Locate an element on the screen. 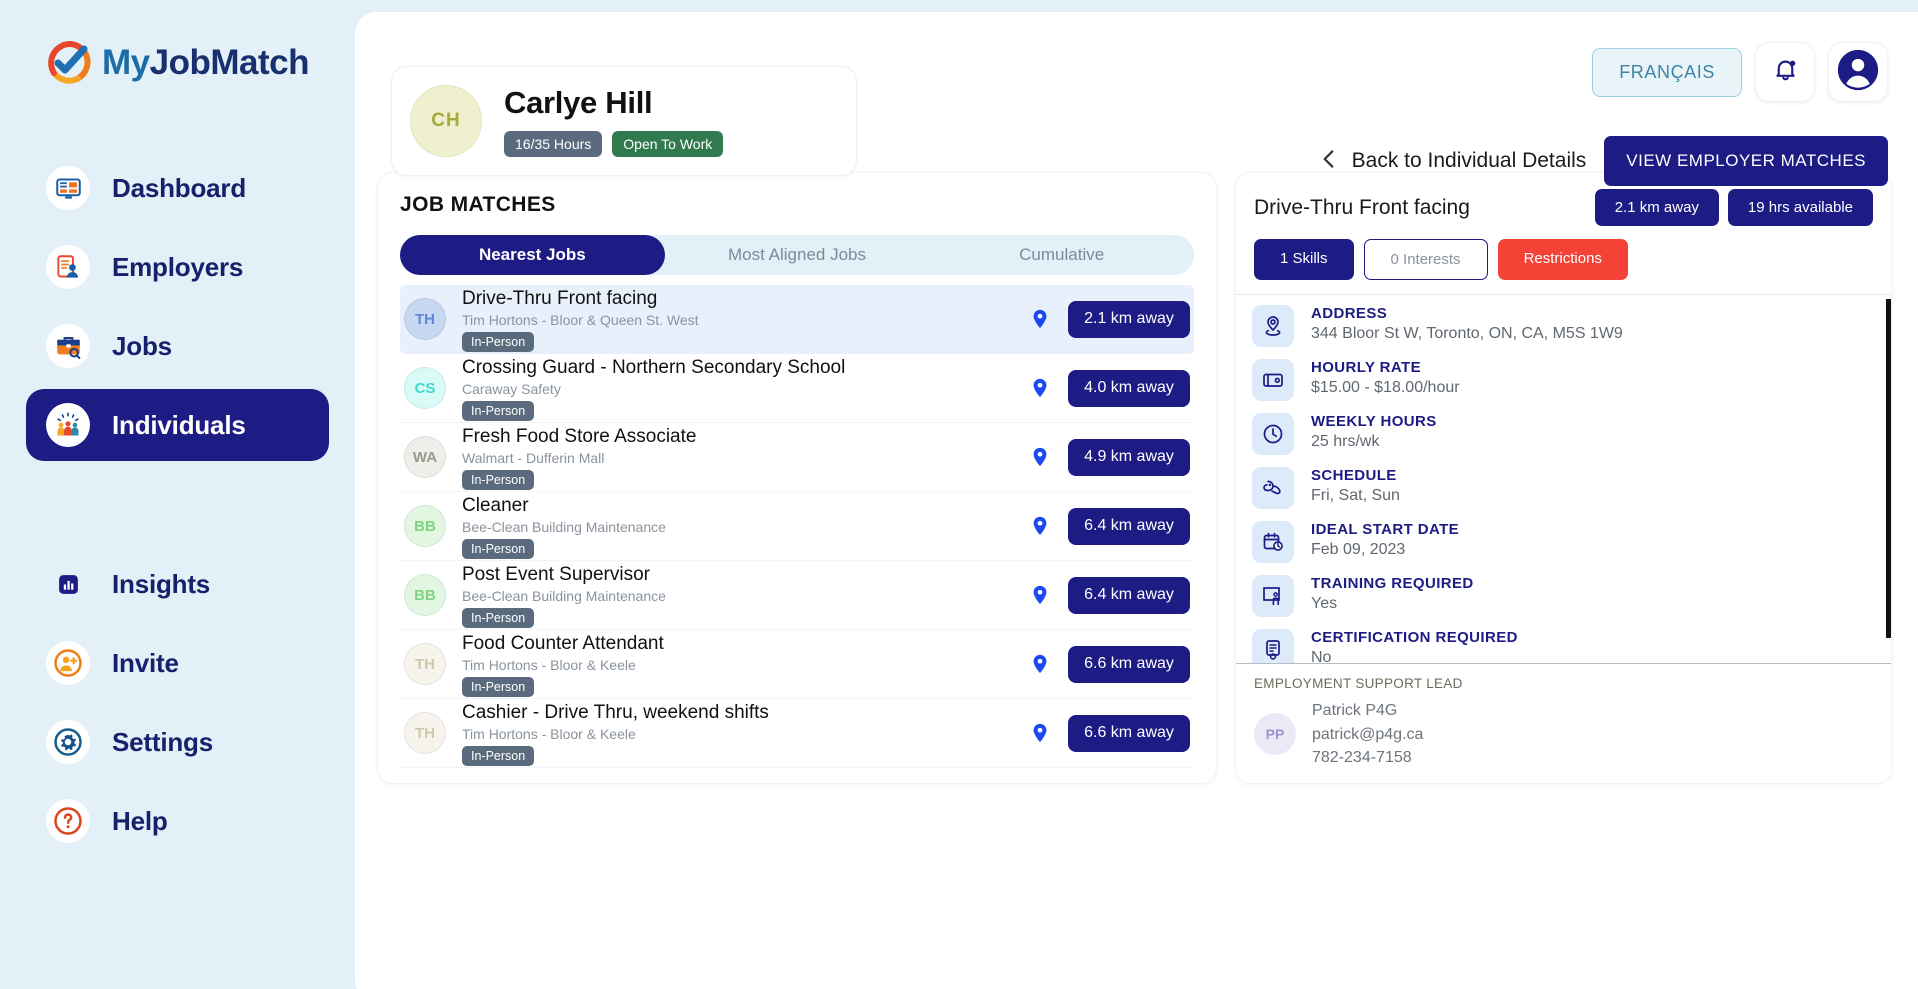  detail-row: WEEKLY HOURS 25 hrs/wk is located at coordinates (1571, 434).